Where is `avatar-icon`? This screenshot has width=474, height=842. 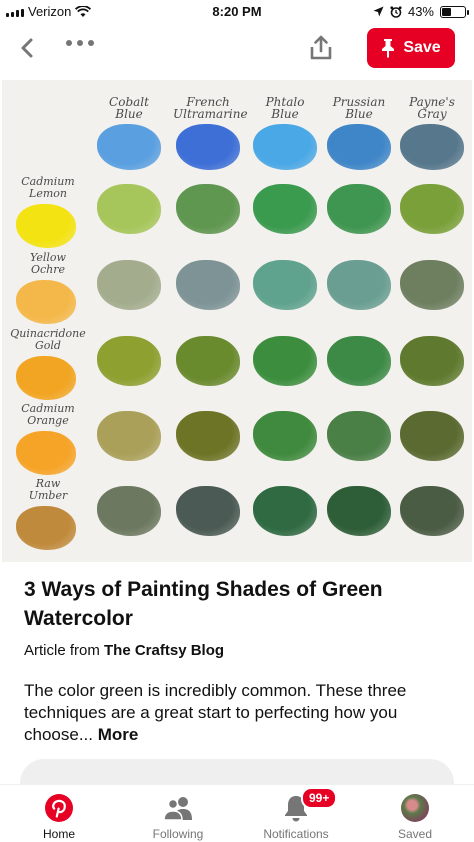
avatar-icon is located at coordinates (415, 808).